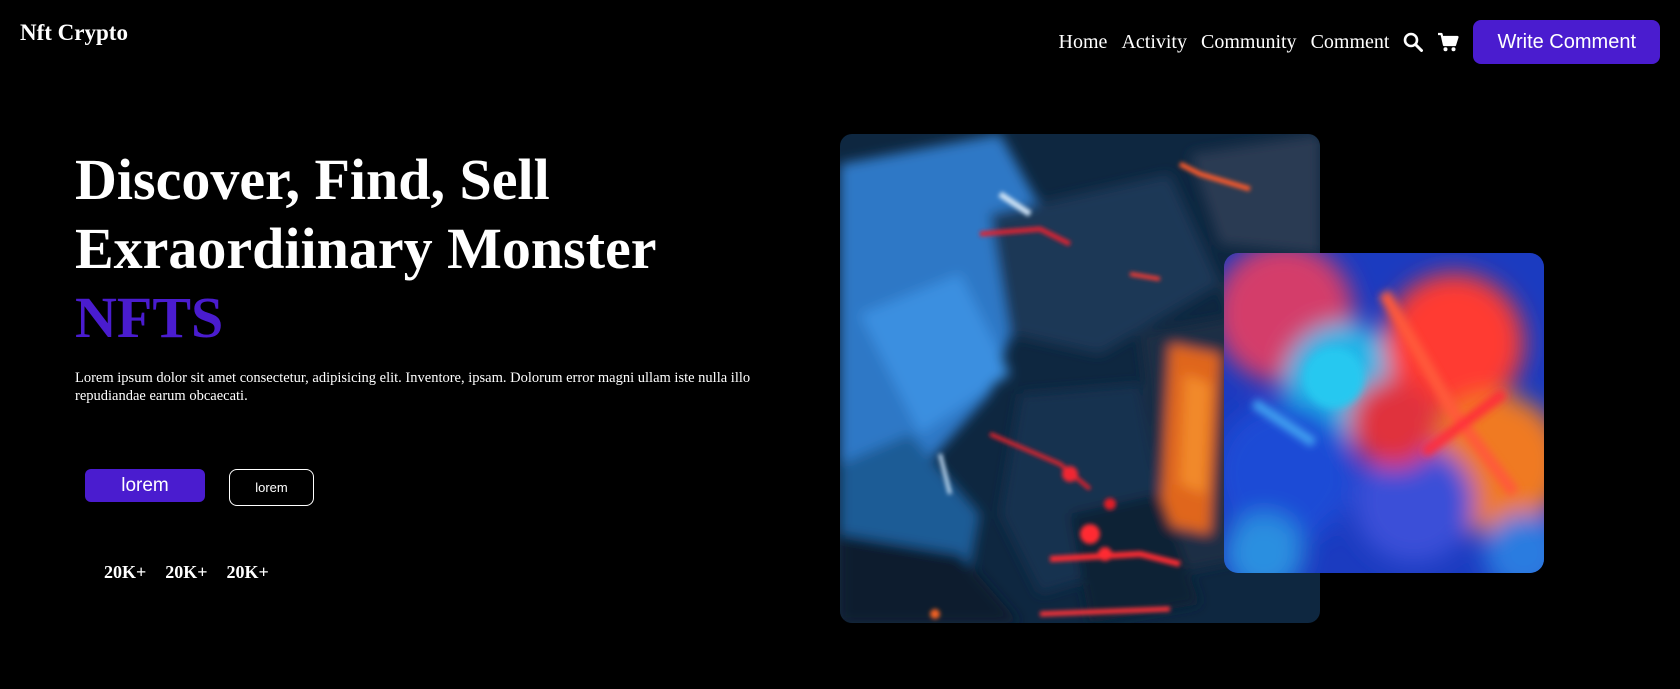 This screenshot has width=1680, height=689. I want to click on stats-row: 20K+ 20K+ 20K+, so click(186, 572).